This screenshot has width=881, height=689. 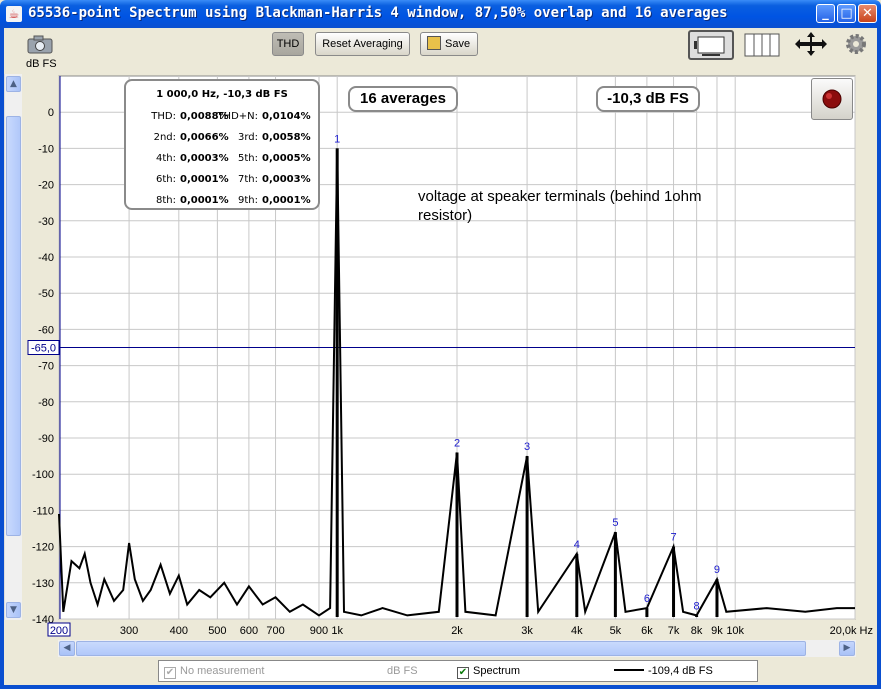 I want to click on x-tick-label: 300, so click(x=129, y=631).